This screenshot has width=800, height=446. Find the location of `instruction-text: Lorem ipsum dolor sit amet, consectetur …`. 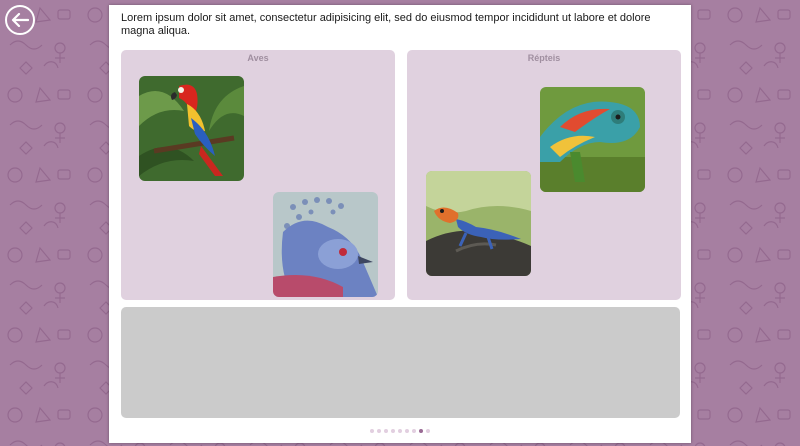

instruction-text: Lorem ipsum dolor sit amet, consectetur … is located at coordinates (386, 24).